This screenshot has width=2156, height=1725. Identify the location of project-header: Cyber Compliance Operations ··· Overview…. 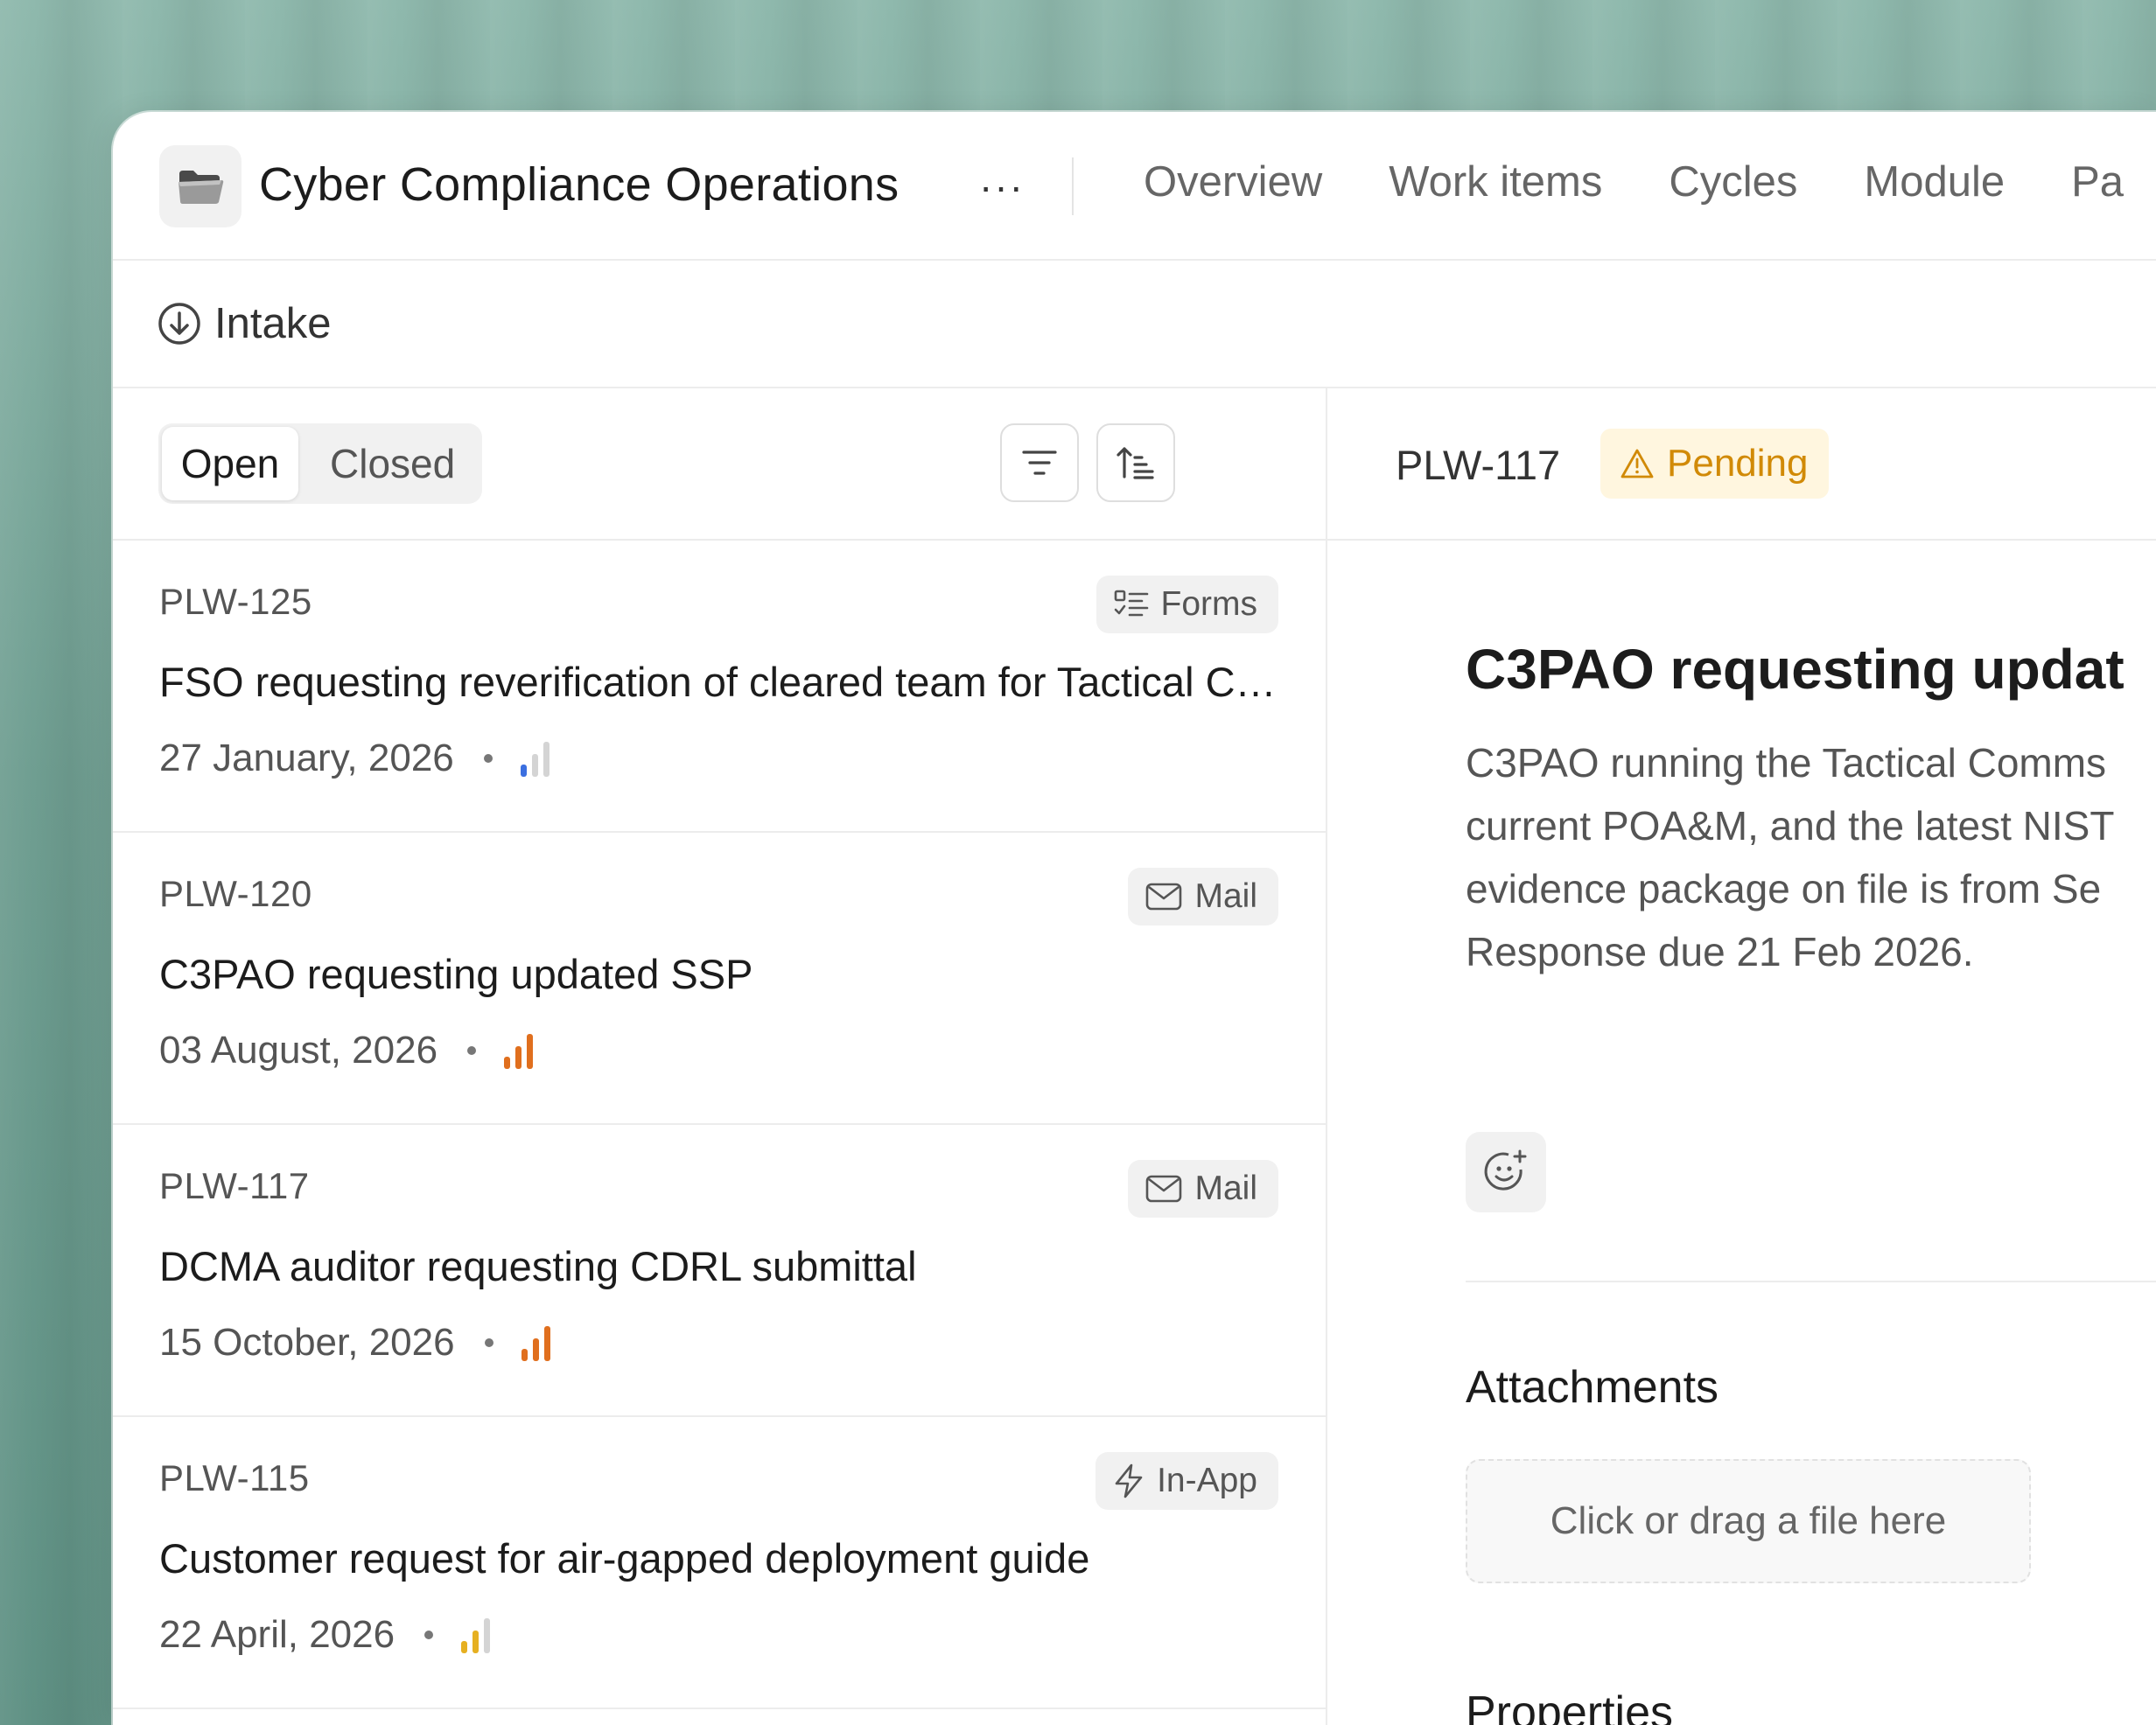
(1134, 186).